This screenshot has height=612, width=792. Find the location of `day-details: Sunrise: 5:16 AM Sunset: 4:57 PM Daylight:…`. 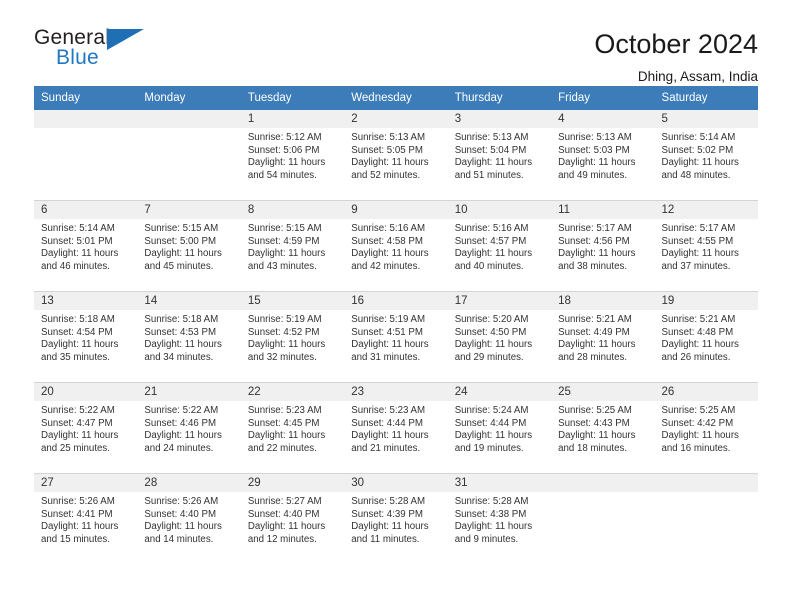

day-details: Sunrise: 5:16 AM Sunset: 4:57 PM Daylight:… is located at coordinates (499, 246).